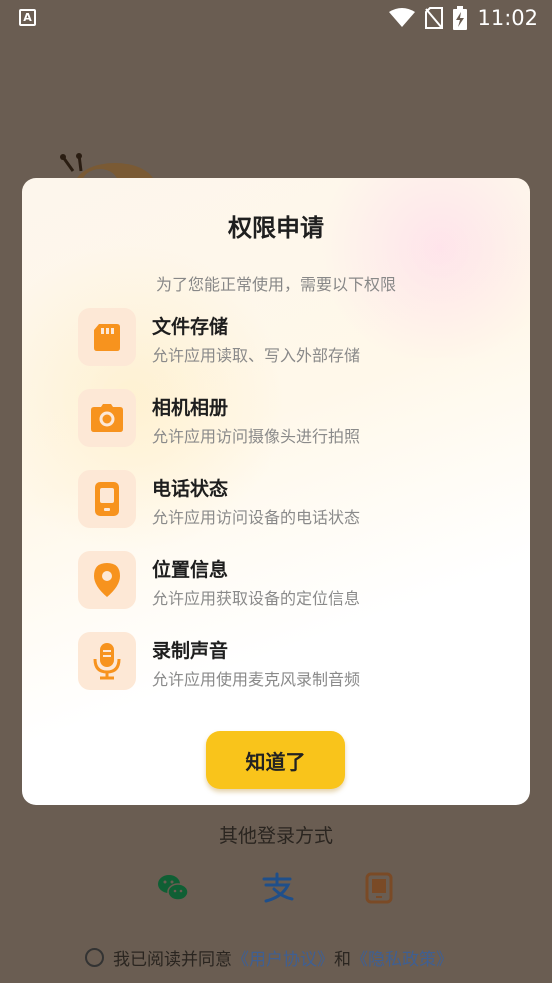  Describe the element at coordinates (27, 17) in the screenshot. I see `text-input-notification-icon: A` at that location.